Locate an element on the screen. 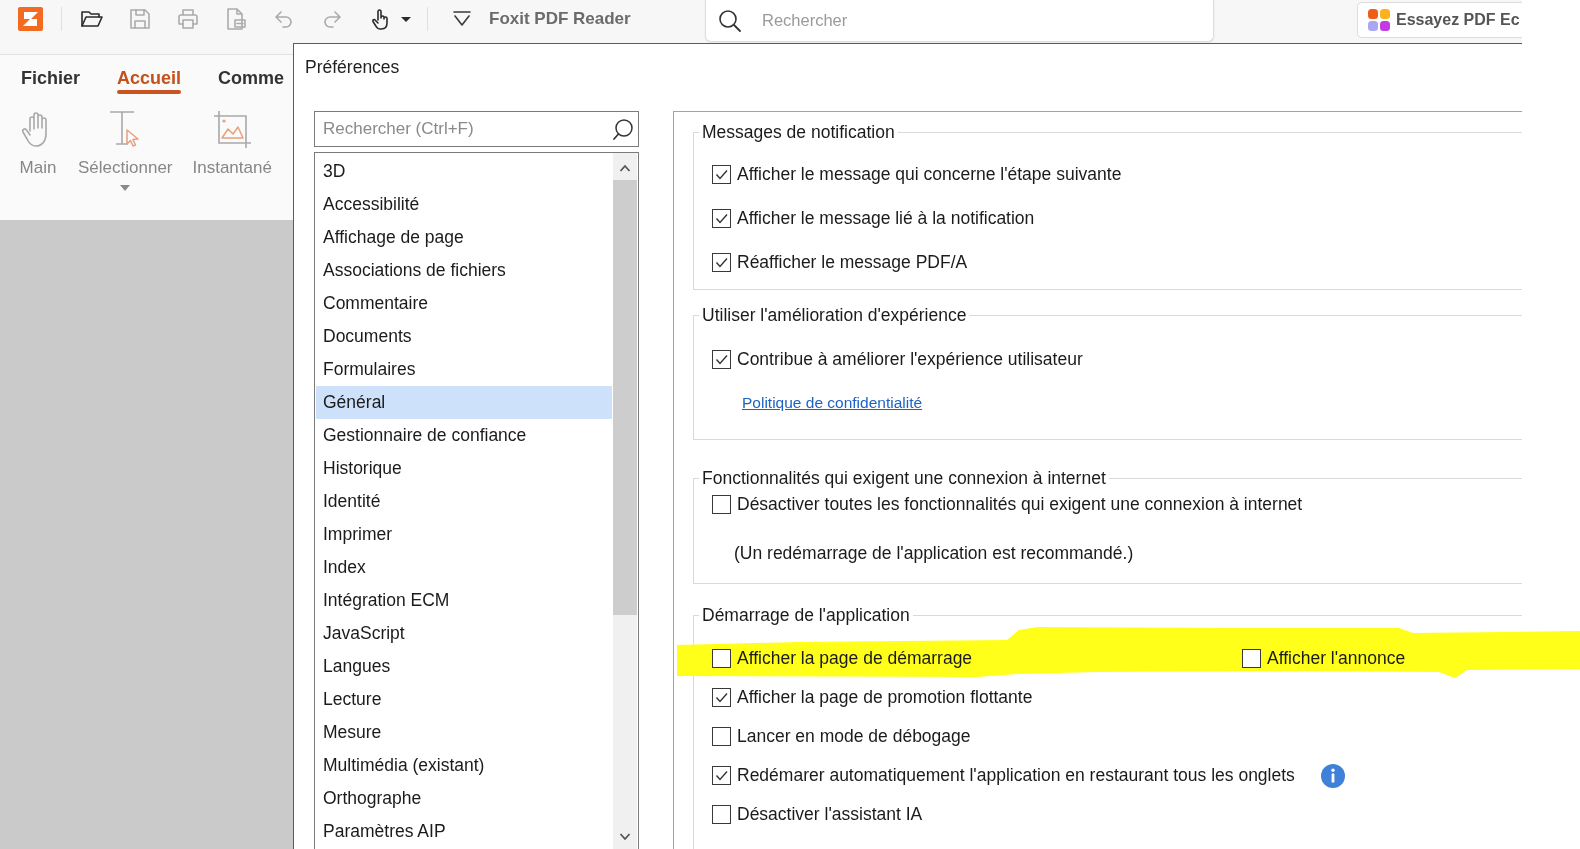 The width and height of the screenshot is (1580, 849). snapshot-tool-button: Instantané is located at coordinates (232, 150).